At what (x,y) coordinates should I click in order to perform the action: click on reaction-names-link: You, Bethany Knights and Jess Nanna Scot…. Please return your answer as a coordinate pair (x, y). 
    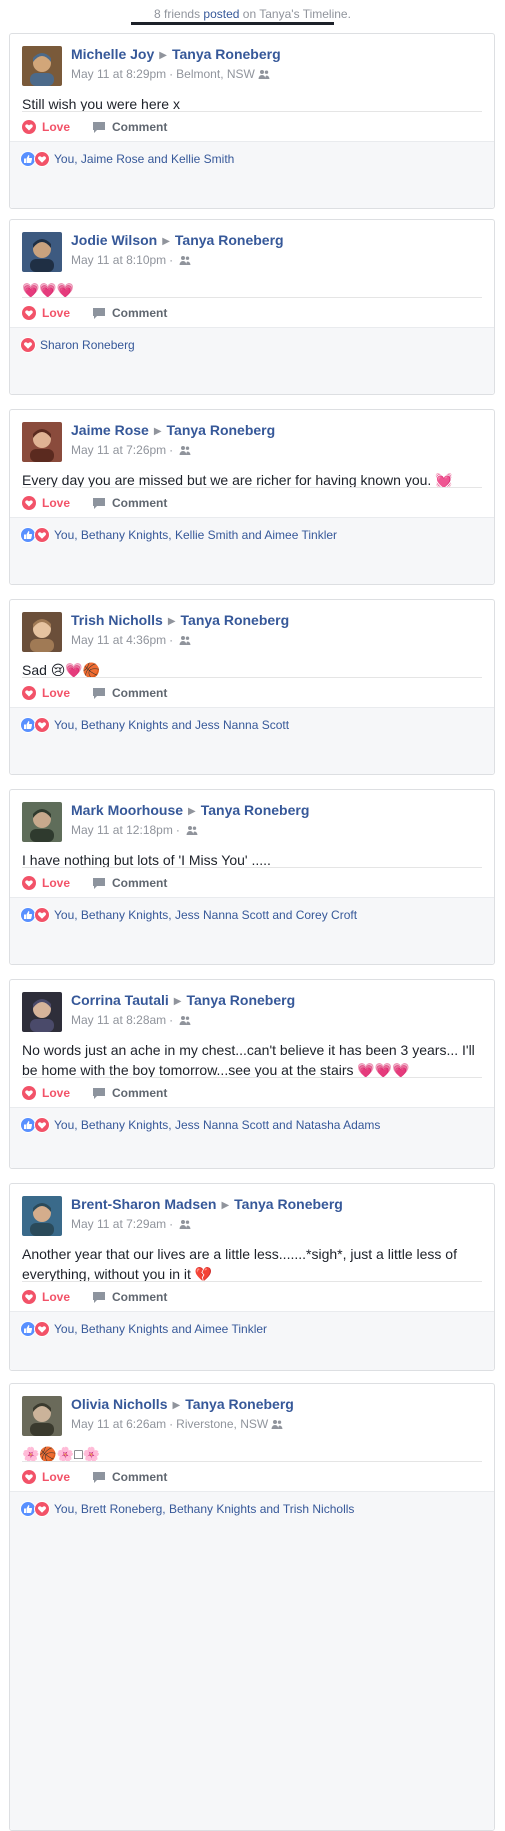
    Looking at the image, I should click on (171, 725).